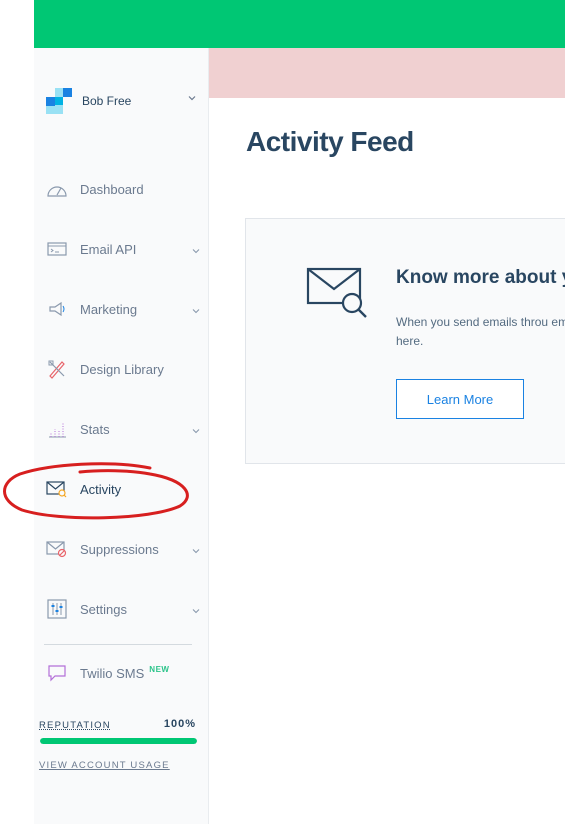 The height and width of the screenshot is (824, 565). Describe the element at coordinates (338, 297) in the screenshot. I see `mail-search-icon` at that location.